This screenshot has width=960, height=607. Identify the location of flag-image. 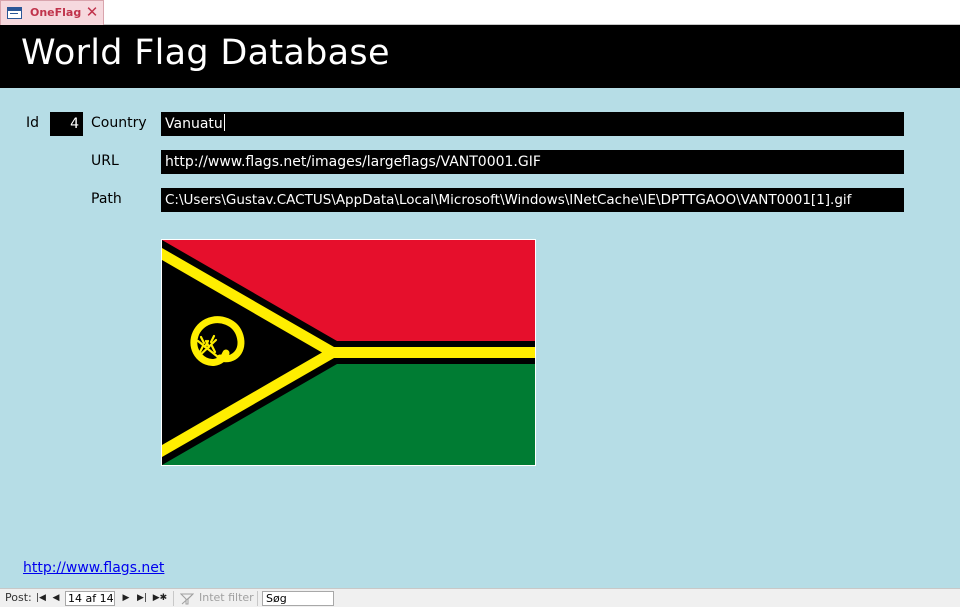
(348, 352).